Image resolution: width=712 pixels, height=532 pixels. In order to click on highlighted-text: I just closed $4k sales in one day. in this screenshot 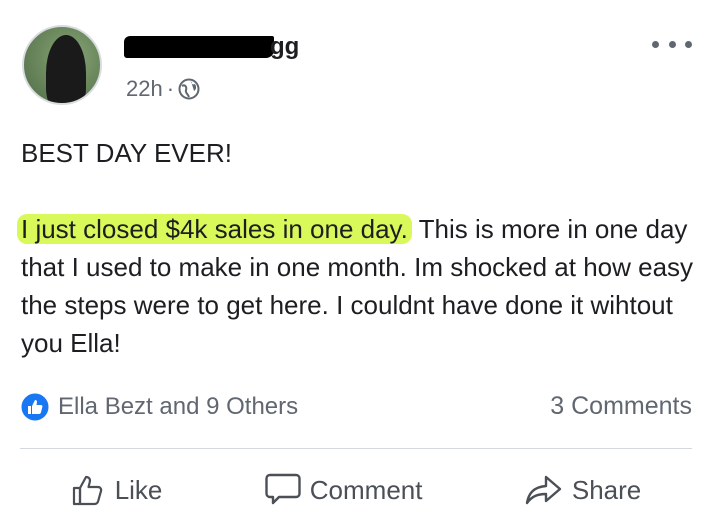, I will do `click(214, 229)`.